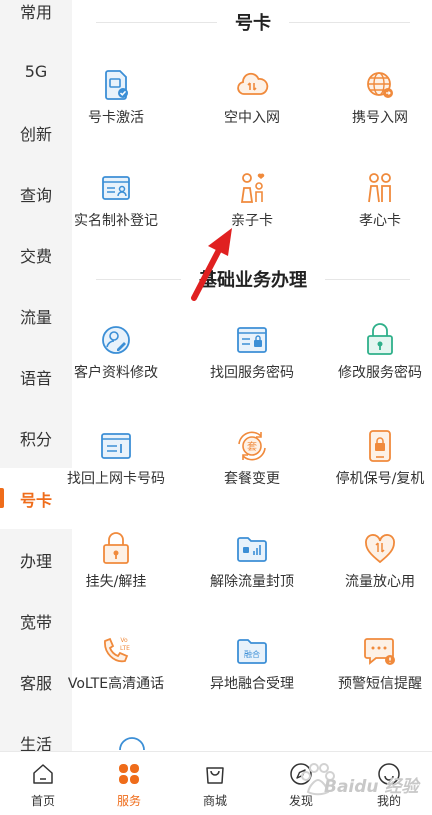 This screenshot has height=815, width=432. Describe the element at coordinates (116, 373) in the screenshot. I see `service-label: 客户资料修改` at that location.